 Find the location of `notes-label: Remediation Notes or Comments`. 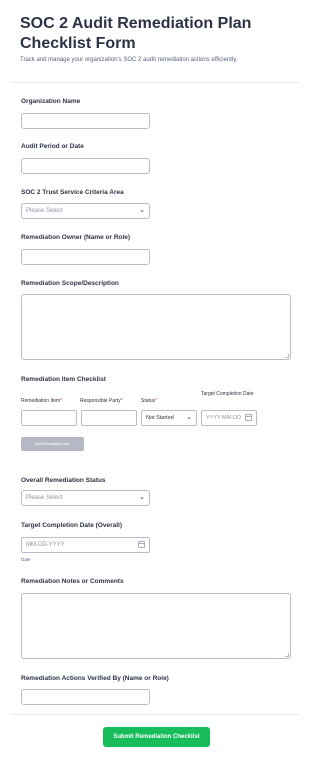

notes-label: Remediation Notes or Comments is located at coordinates (72, 581).